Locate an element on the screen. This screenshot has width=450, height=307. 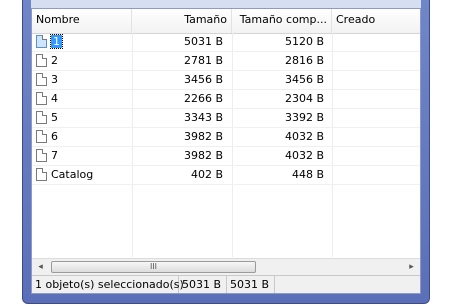
column-header-size: Tamaño is located at coordinates (182, 21).